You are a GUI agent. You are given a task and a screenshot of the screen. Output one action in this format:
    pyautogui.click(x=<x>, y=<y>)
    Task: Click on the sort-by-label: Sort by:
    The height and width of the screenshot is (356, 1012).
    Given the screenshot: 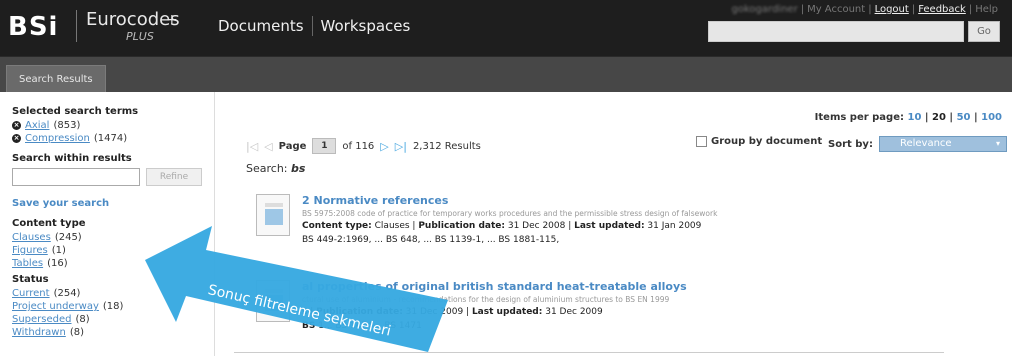 What is the action you would take?
    pyautogui.click(x=850, y=144)
    